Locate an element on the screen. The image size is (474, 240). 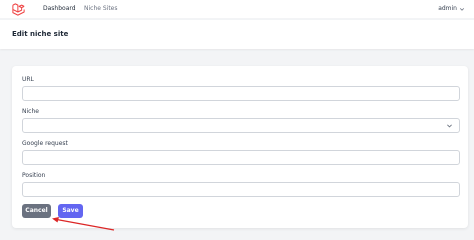
page-header is located at coordinates (237, 34).